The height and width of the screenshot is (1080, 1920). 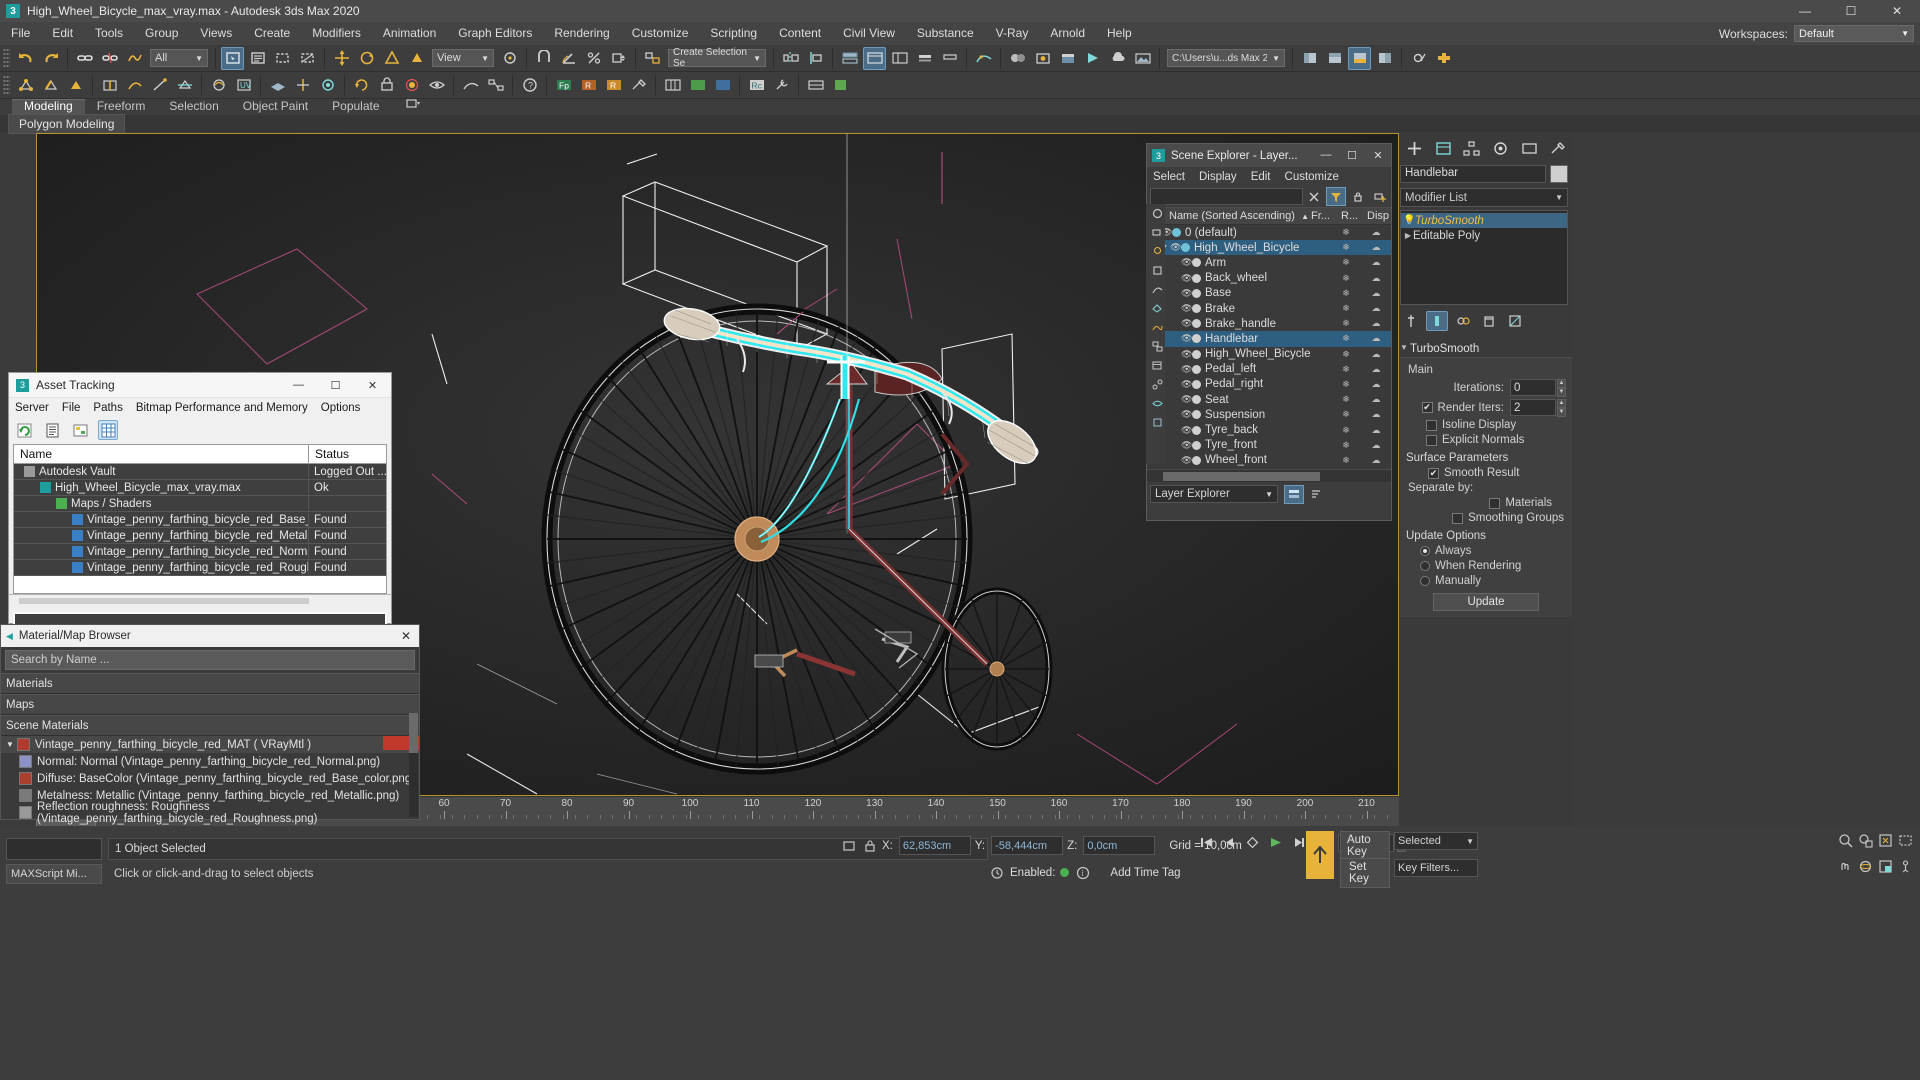 What do you see at coordinates (347, 454) in the screenshot?
I see `asset-col-status: Status` at bounding box center [347, 454].